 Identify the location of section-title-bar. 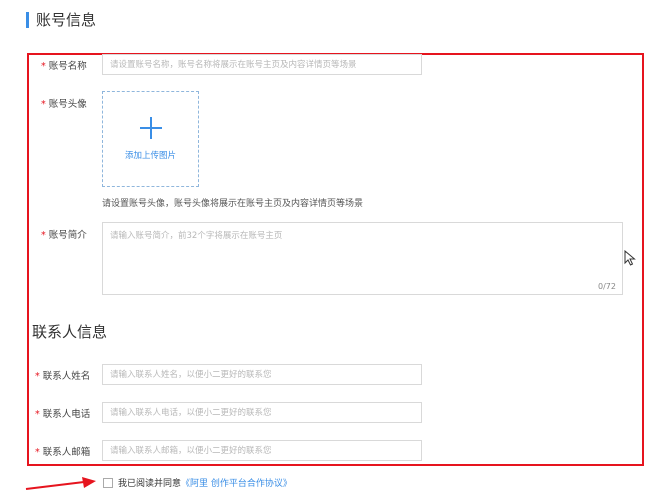
(27, 19).